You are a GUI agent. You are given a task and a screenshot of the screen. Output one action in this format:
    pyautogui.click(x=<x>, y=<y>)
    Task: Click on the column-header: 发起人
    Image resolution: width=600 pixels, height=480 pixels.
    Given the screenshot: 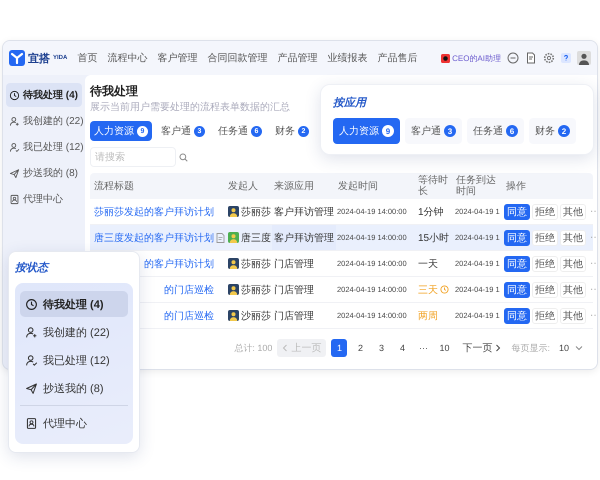 What is the action you would take?
    pyautogui.click(x=243, y=186)
    